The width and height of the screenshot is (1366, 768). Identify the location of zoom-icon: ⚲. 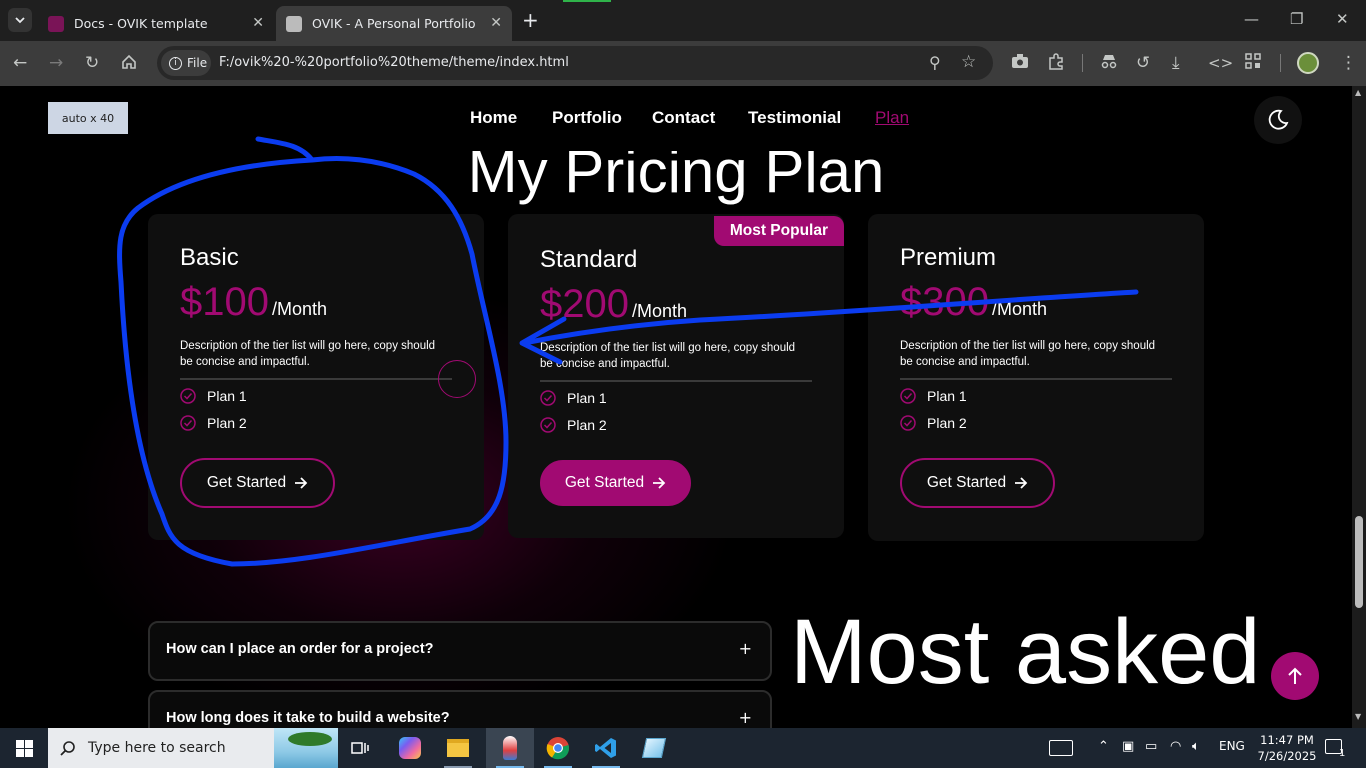
(935, 62).